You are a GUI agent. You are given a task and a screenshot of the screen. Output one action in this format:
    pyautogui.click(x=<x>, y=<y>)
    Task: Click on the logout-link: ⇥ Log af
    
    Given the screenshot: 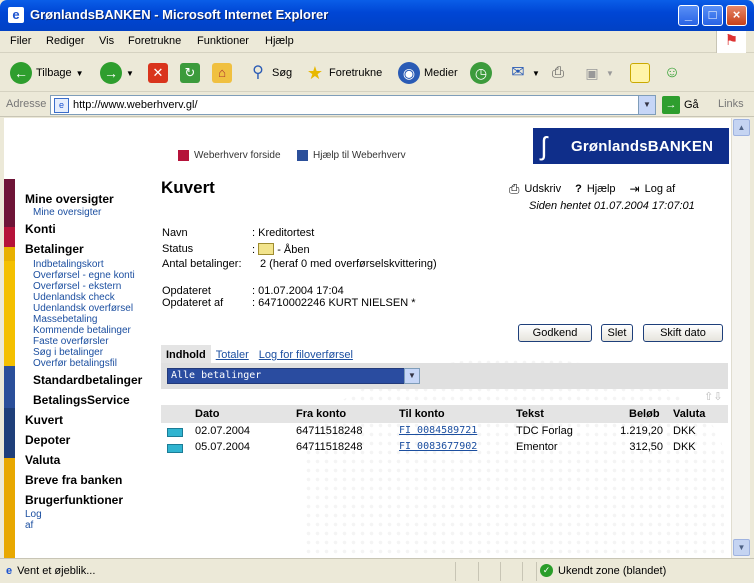 What is the action you would take?
    pyautogui.click(x=653, y=189)
    